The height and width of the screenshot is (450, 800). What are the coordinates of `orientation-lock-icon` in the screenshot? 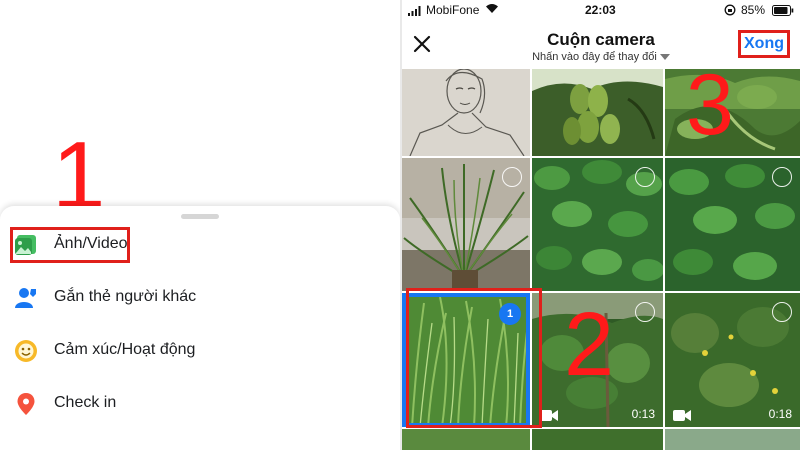 It's located at (730, 11).